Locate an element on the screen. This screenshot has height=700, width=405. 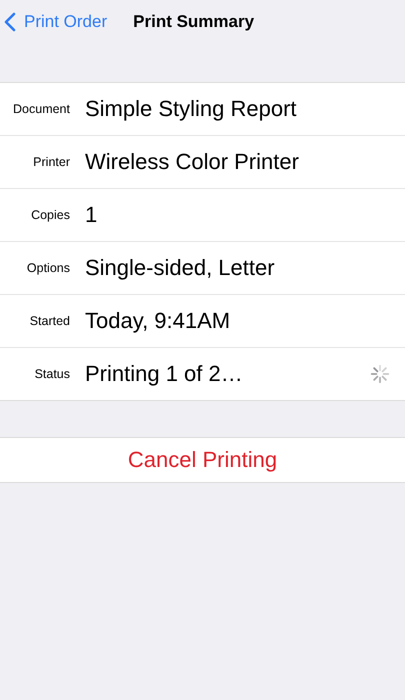
row-label: Document is located at coordinates (41, 109).